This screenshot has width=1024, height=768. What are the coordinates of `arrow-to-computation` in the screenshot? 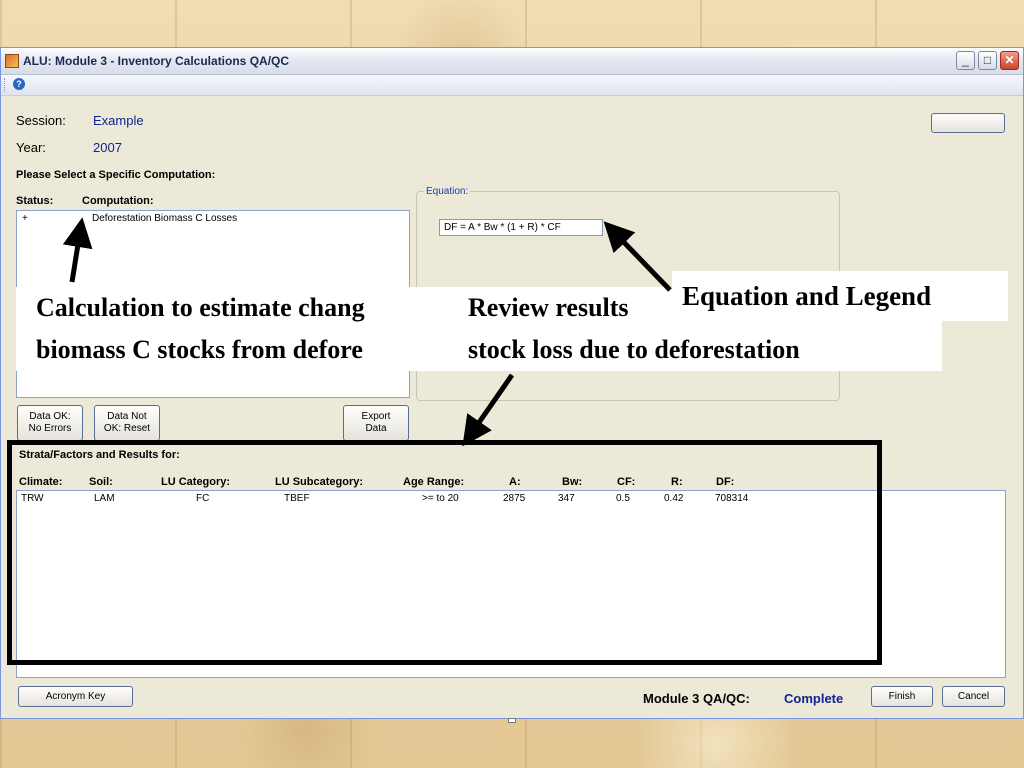 It's located at (77, 250).